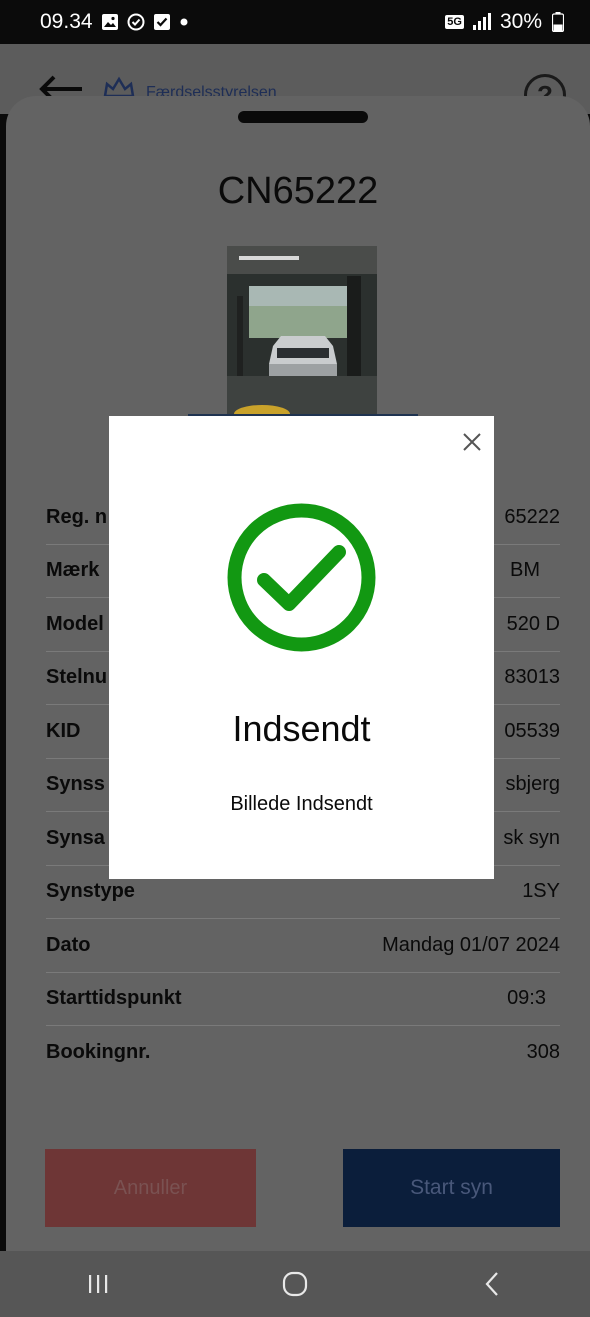 This screenshot has height=1317, width=590. What do you see at coordinates (532, 516) in the screenshot?
I see `detail-value: 65222` at bounding box center [532, 516].